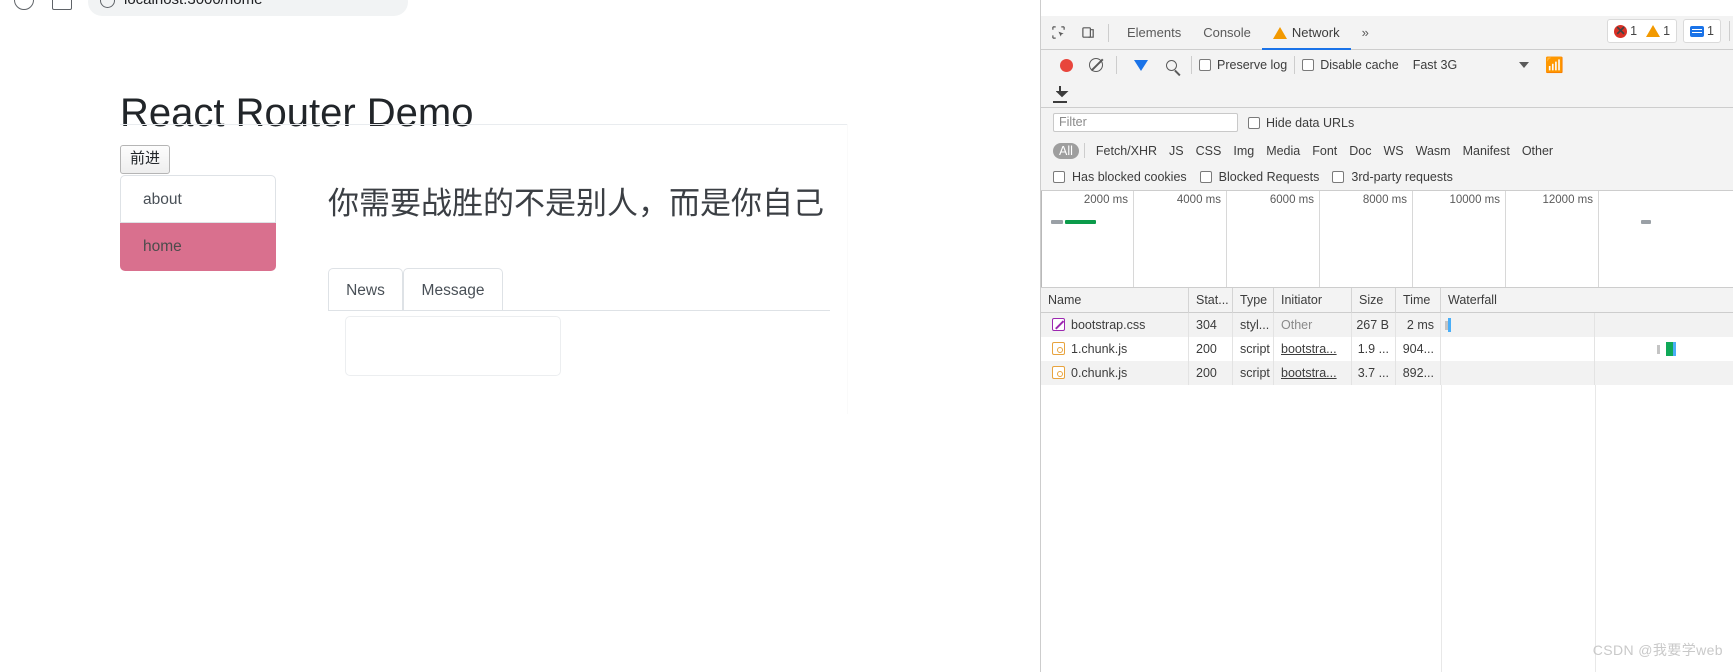 The width and height of the screenshot is (1733, 672). Describe the element at coordinates (1374, 325) in the screenshot. I see `cell-size: 267 B` at that location.